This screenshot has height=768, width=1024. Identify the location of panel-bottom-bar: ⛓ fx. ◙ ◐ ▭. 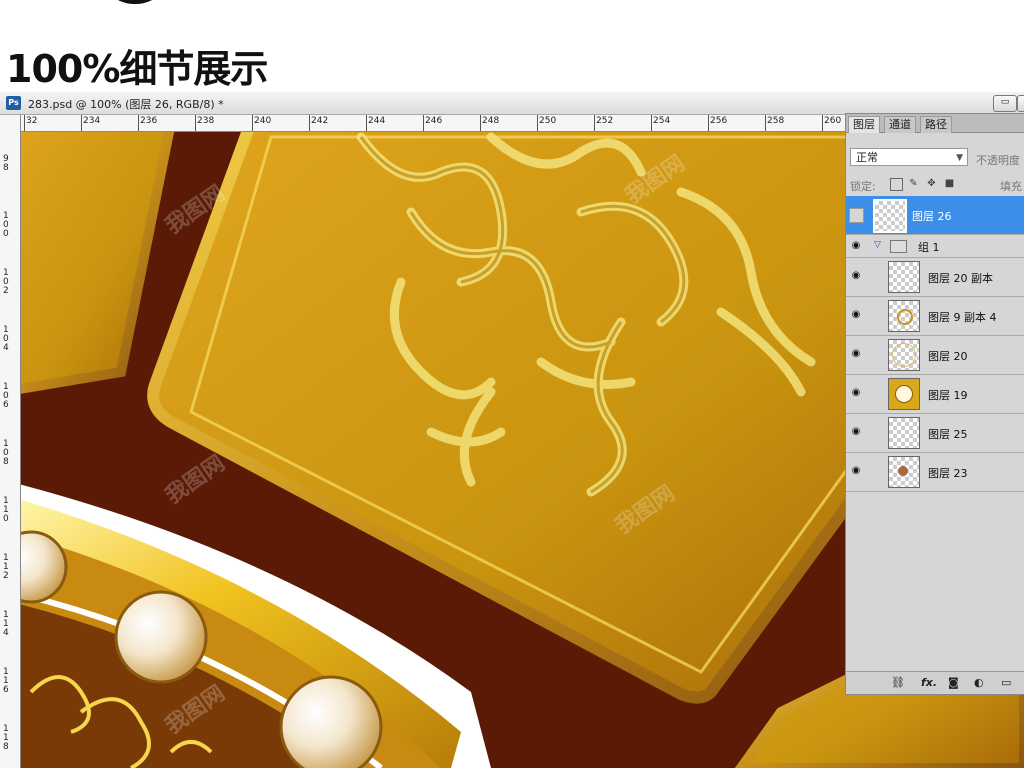
(935, 682).